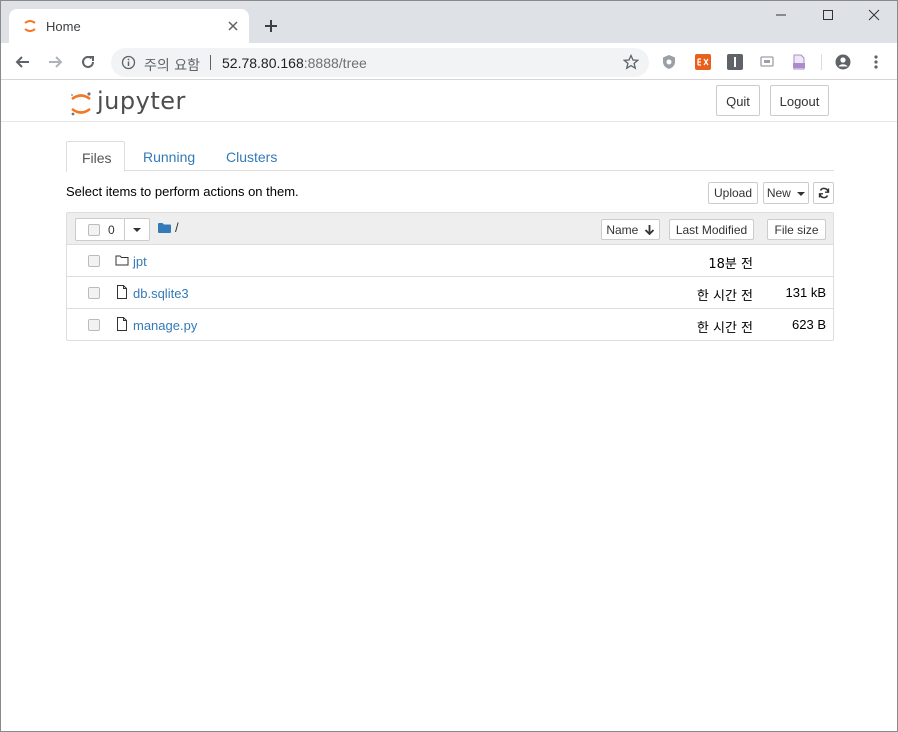  I want to click on screen-extension-icon, so click(767, 62).